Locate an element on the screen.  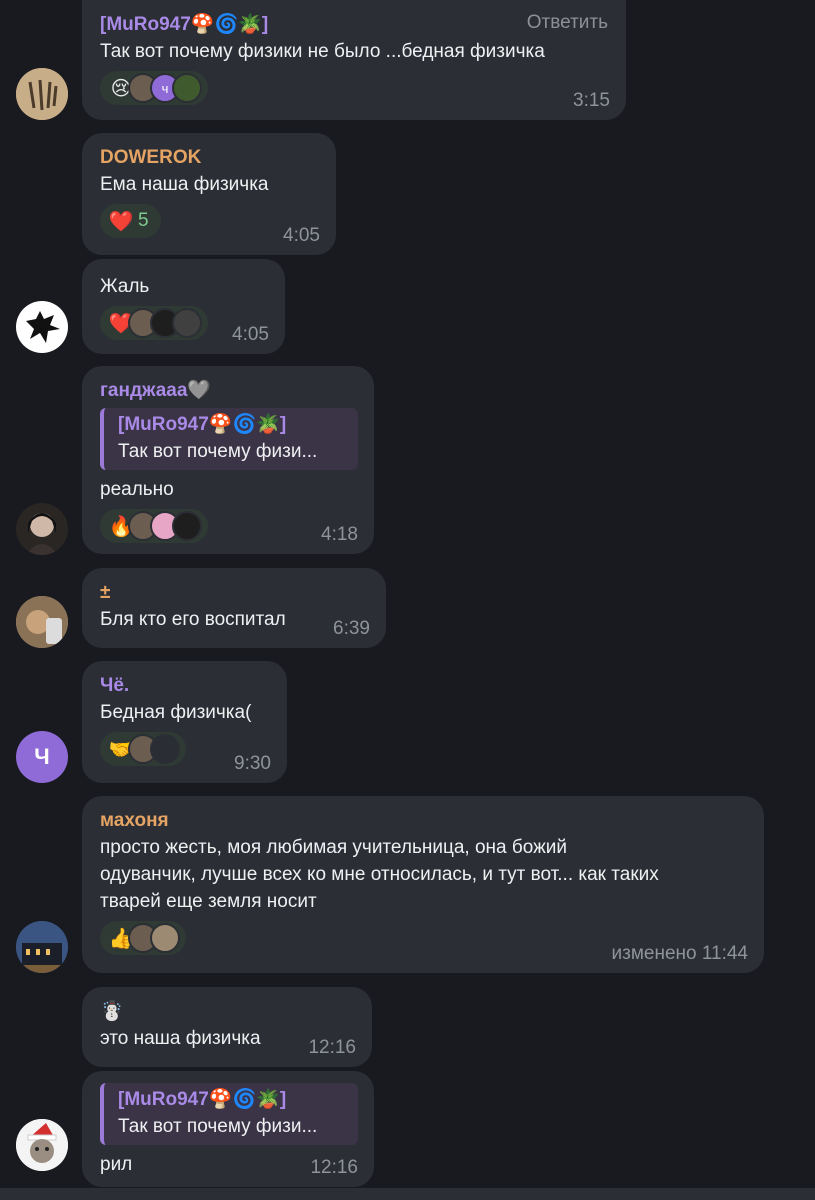
message-author: Чё. is located at coordinates (185, 686).